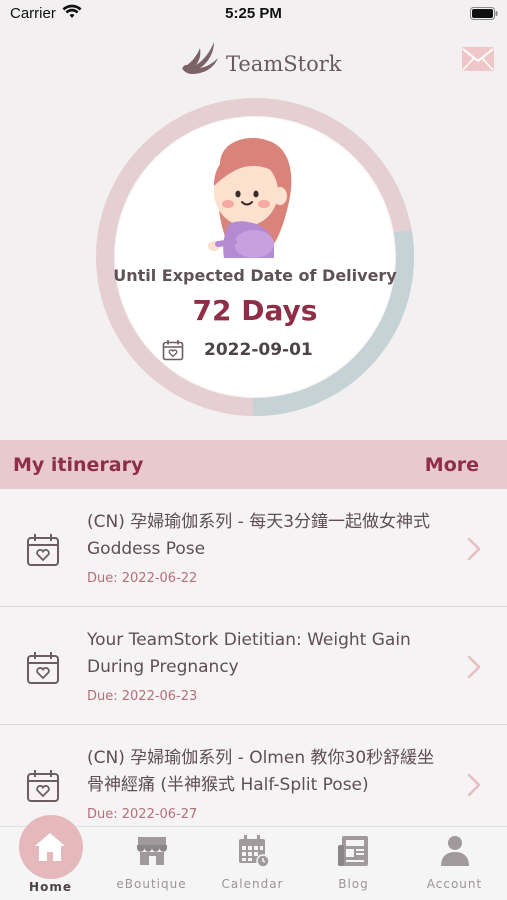  What do you see at coordinates (50, 887) in the screenshot?
I see `tab-label: Home` at bounding box center [50, 887].